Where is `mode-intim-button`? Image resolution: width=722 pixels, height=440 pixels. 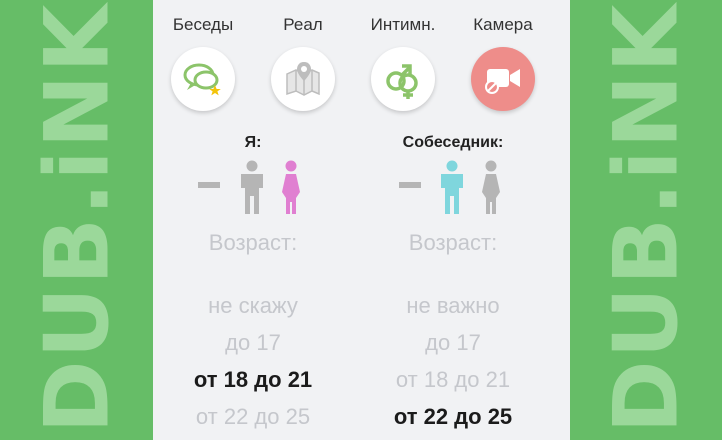
mode-intim-button is located at coordinates (403, 79).